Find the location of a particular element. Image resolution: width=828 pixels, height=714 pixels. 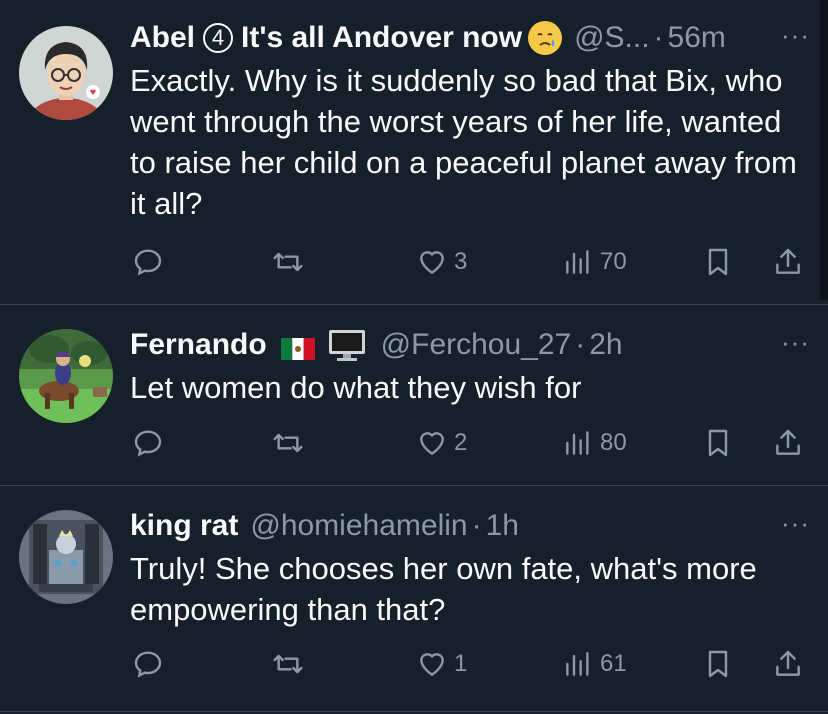

tweet-header: Fernando @Ferchou_27 · 2h ··· is located at coordinates (470, 345).